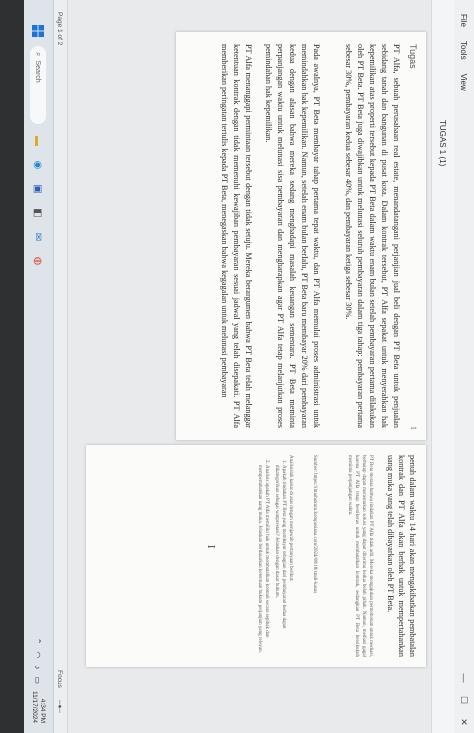 The height and width of the screenshot is (733, 474). Describe the element at coordinates (38, 31) in the screenshot. I see `windows-start-icon` at that location.